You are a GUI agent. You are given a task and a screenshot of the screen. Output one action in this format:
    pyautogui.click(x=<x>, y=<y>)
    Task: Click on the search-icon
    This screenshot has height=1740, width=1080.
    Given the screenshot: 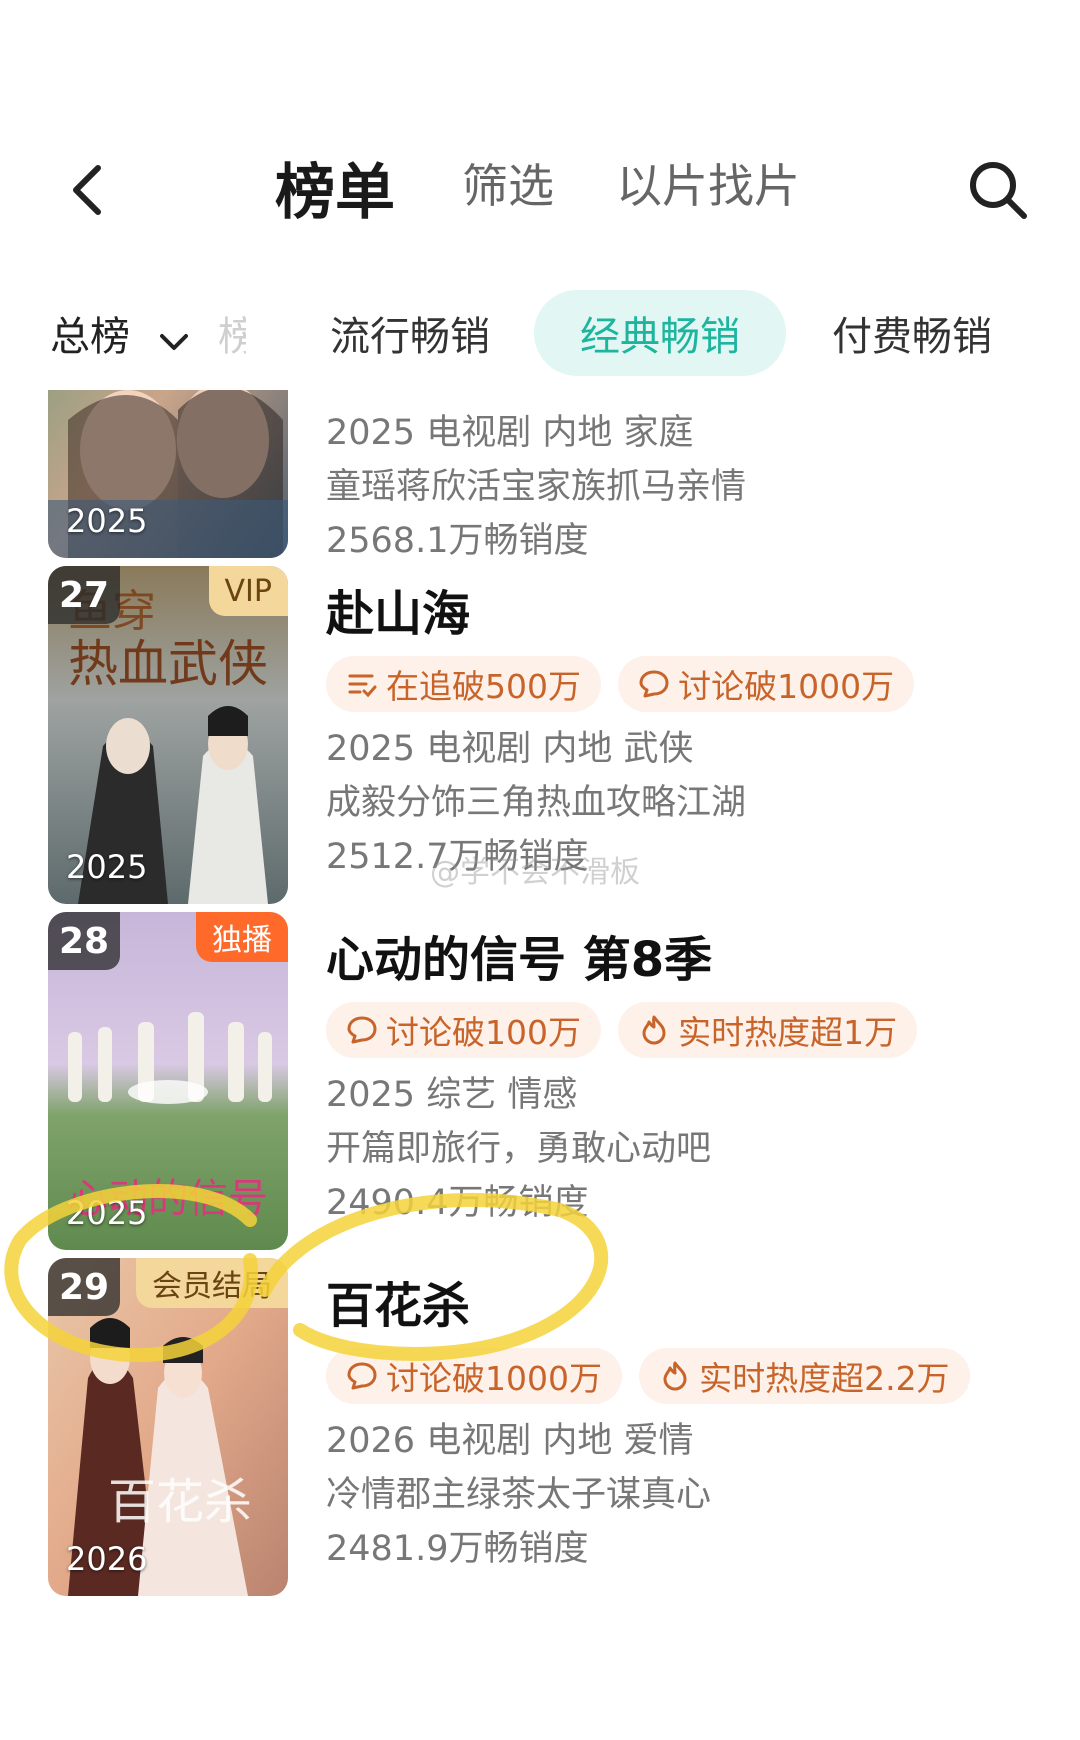 What is the action you would take?
    pyautogui.click(x=998, y=190)
    